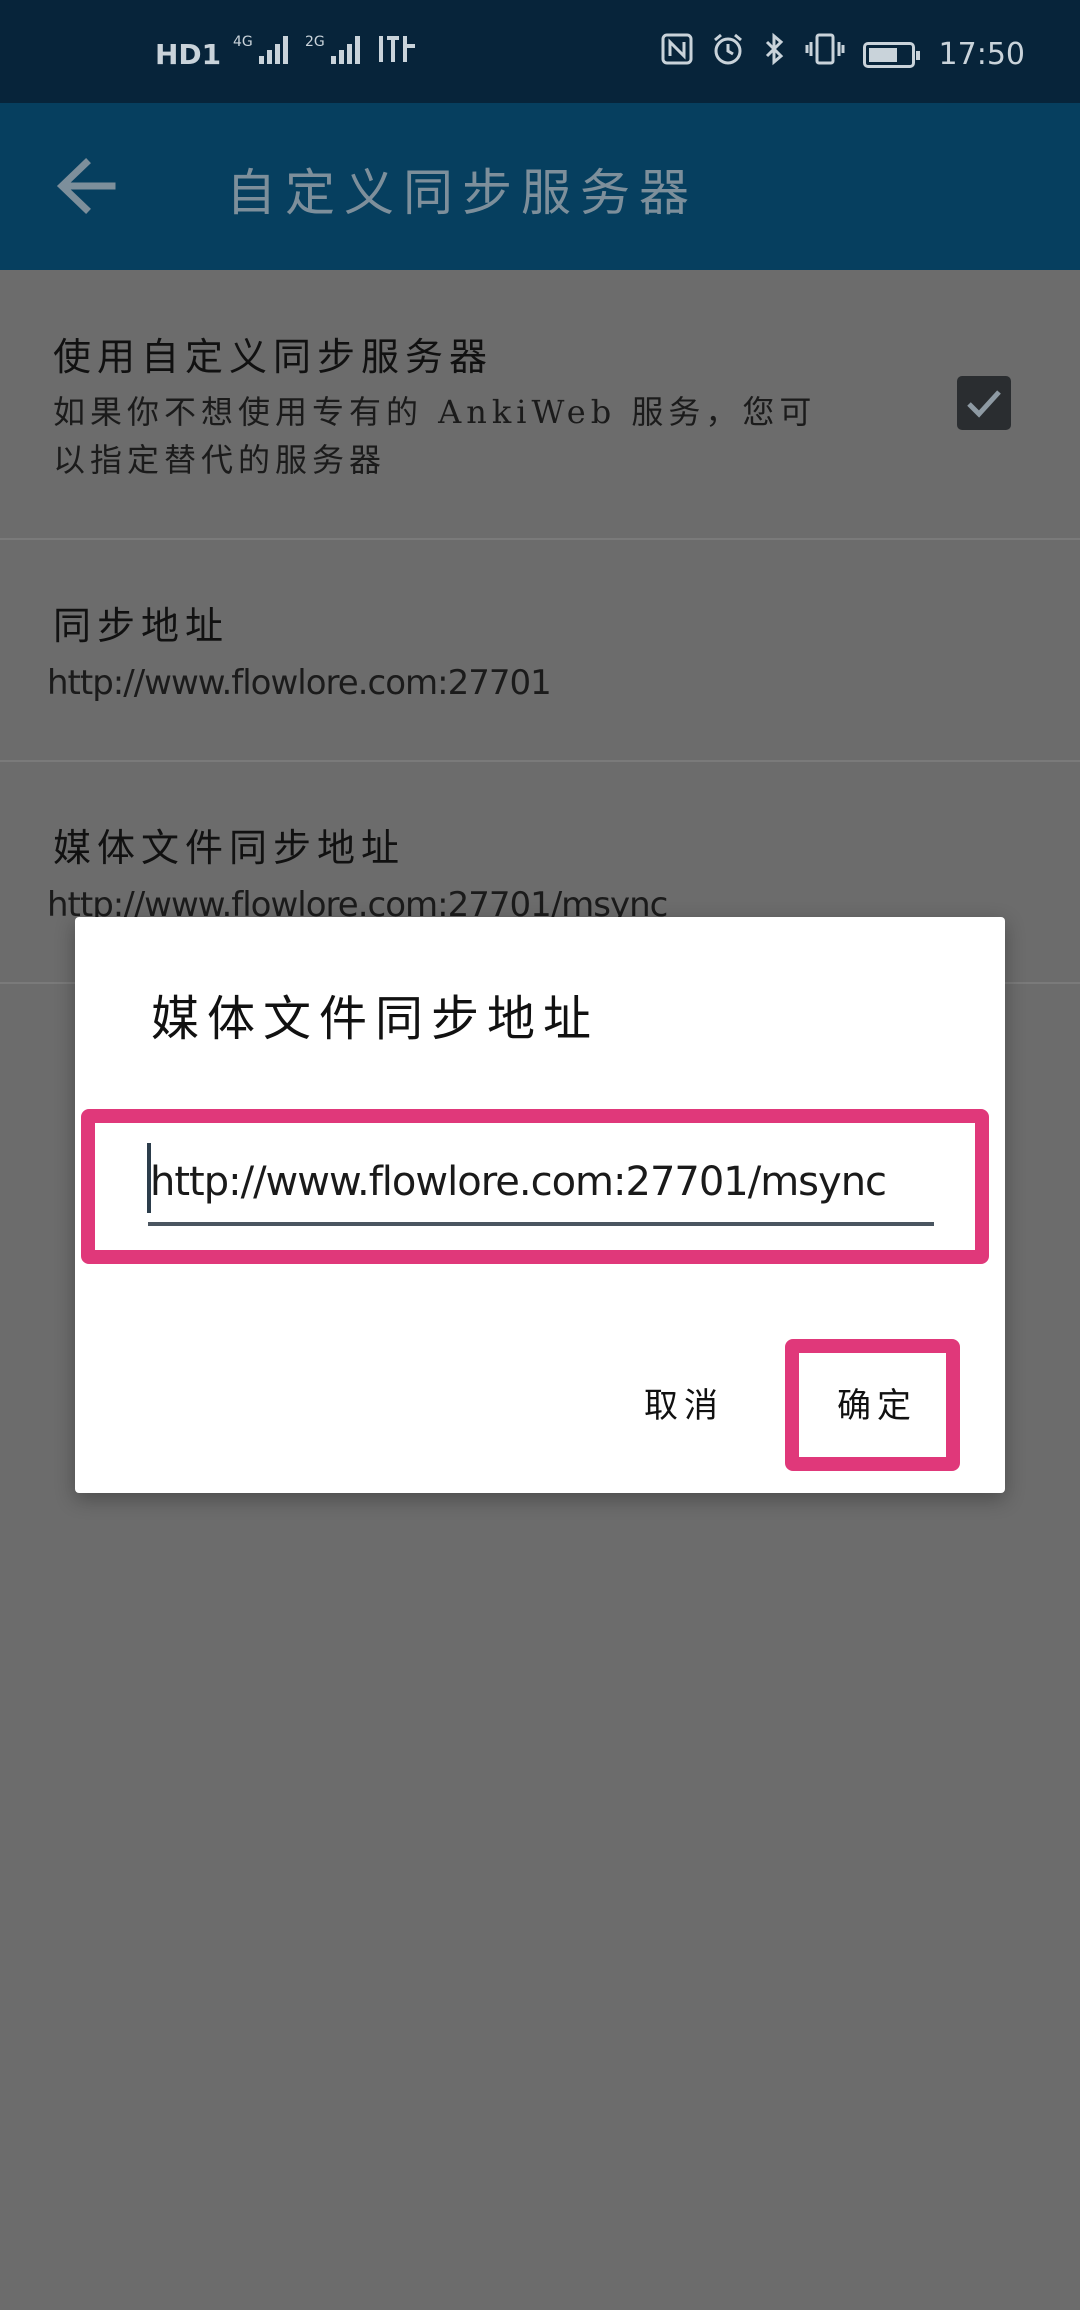 This screenshot has height=2310, width=1080. What do you see at coordinates (273, 357) in the screenshot?
I see `pref-title: 使用自定义同步服务器` at bounding box center [273, 357].